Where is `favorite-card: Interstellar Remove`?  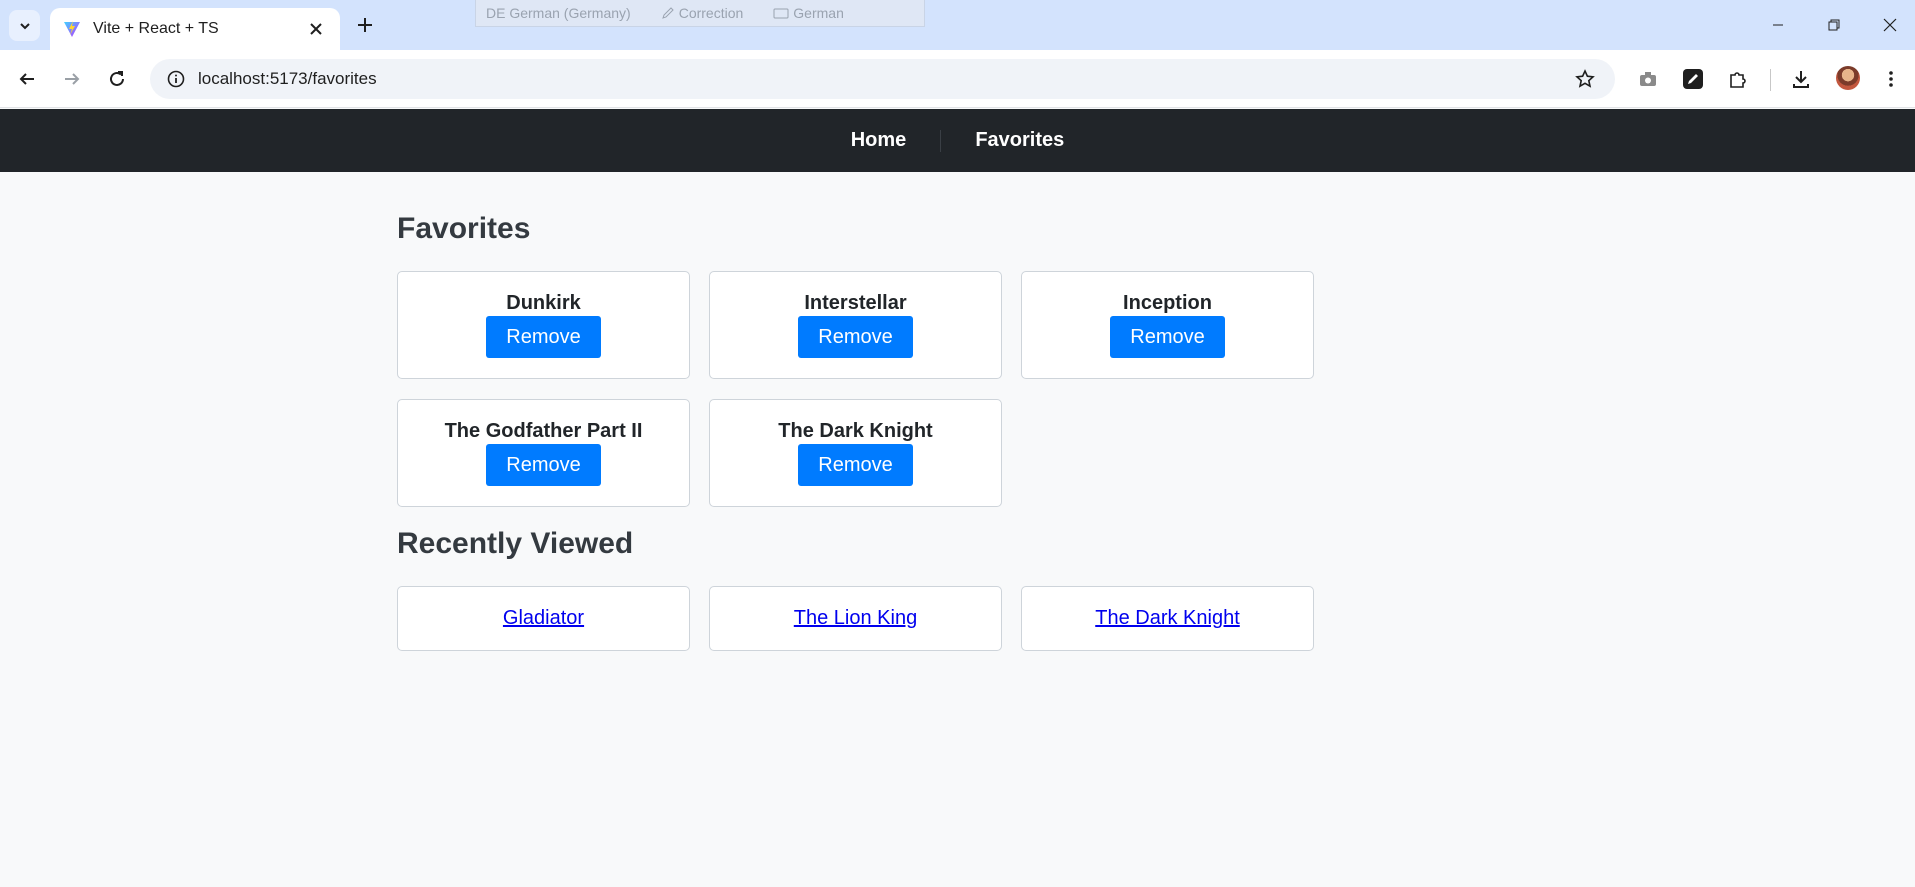 favorite-card: Interstellar Remove is located at coordinates (855, 325).